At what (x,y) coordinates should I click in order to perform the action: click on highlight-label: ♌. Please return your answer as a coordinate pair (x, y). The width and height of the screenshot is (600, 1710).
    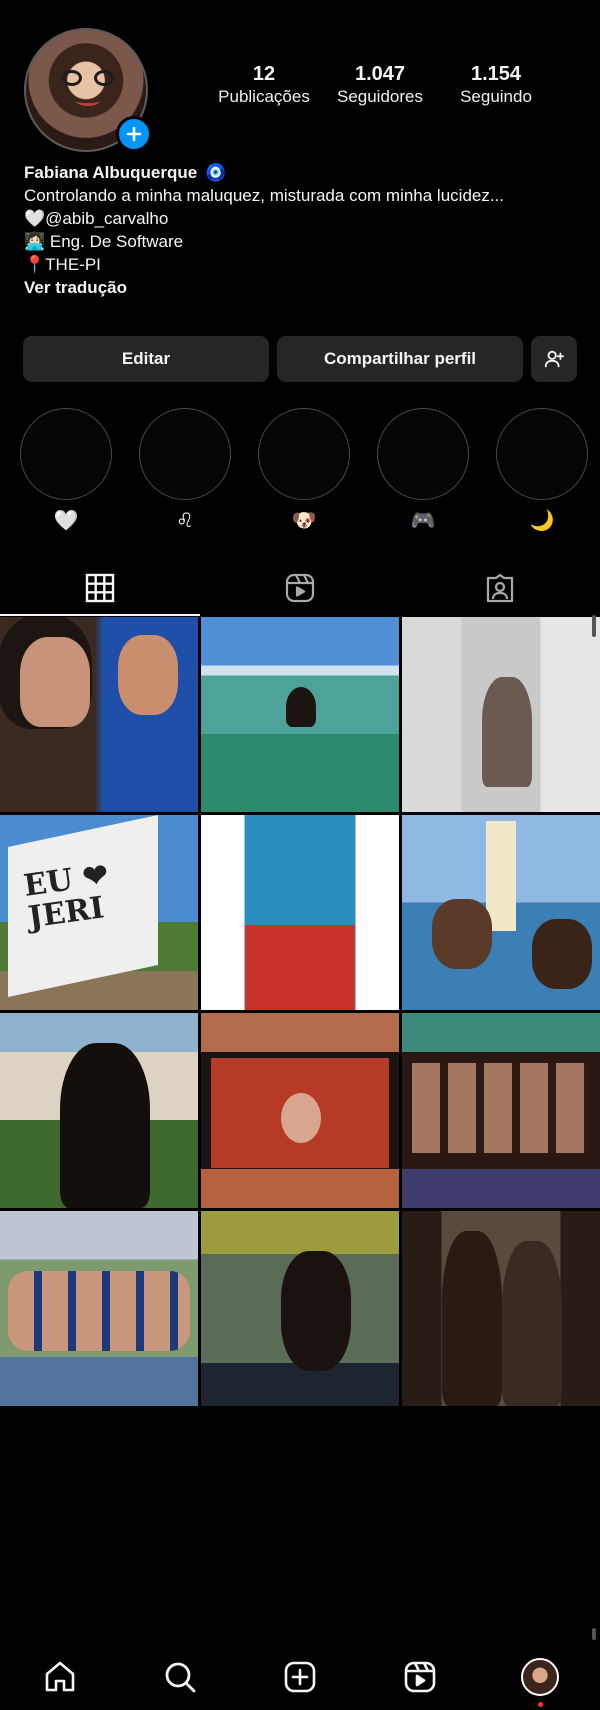
    Looking at the image, I should click on (185, 520).